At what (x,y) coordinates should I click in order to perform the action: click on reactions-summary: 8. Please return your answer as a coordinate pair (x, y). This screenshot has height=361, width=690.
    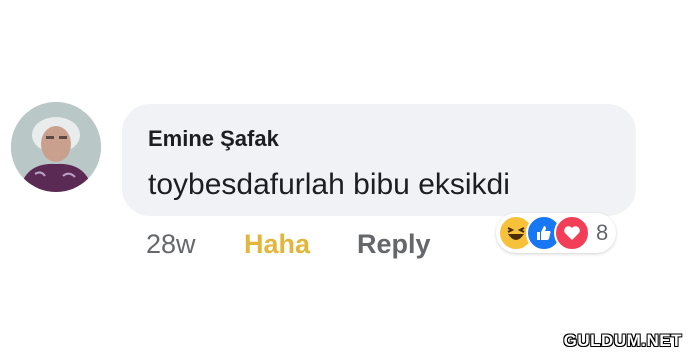
    Looking at the image, I should click on (556, 233).